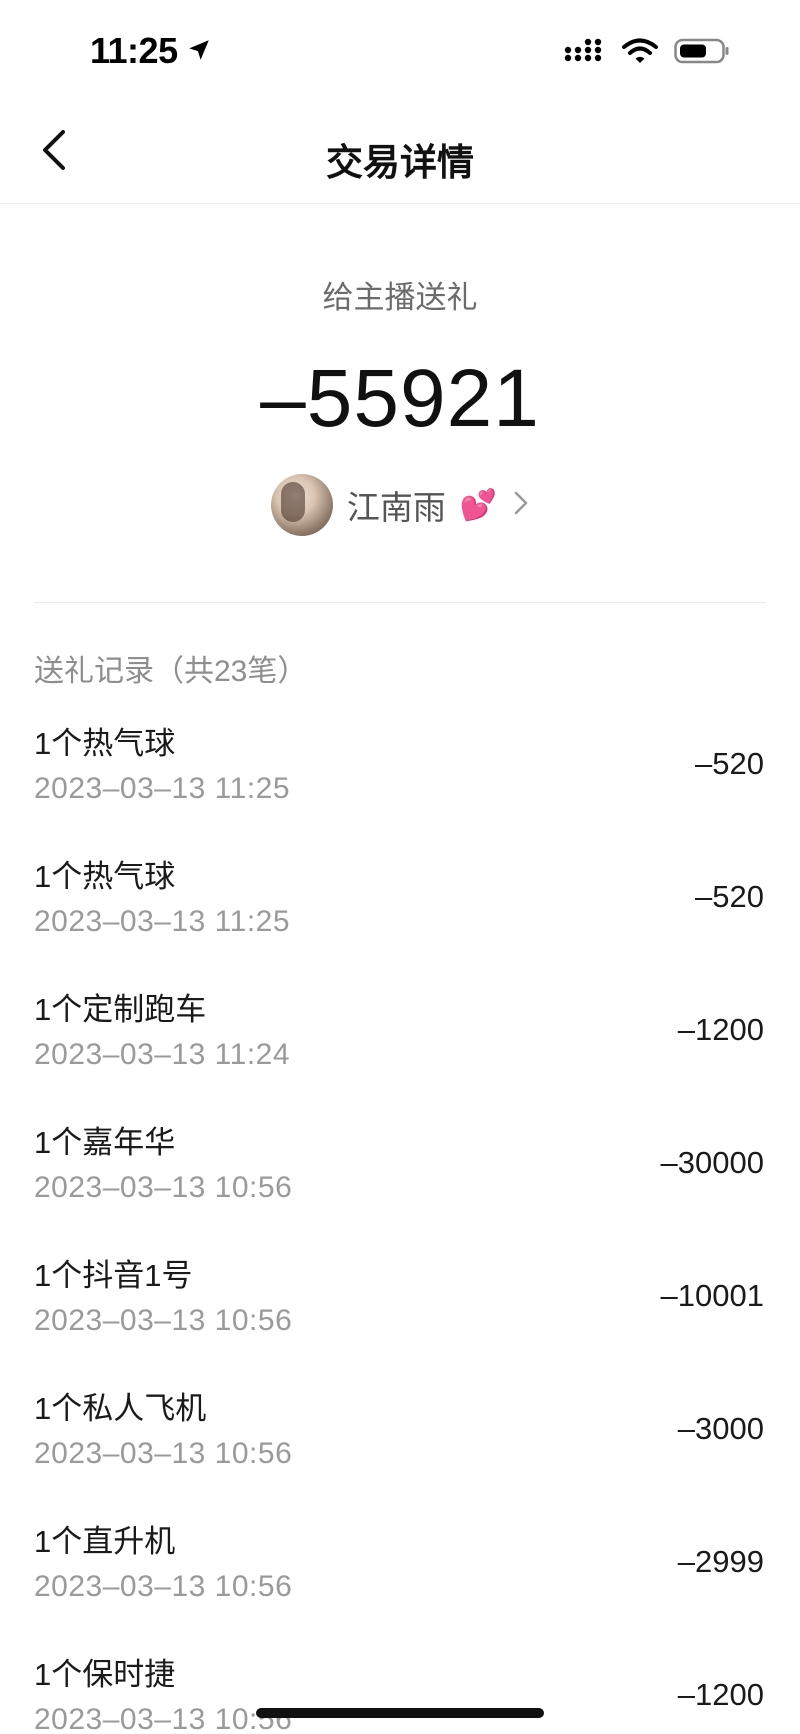  Describe the element at coordinates (134, 50) in the screenshot. I see `status-time: 11:25` at that location.